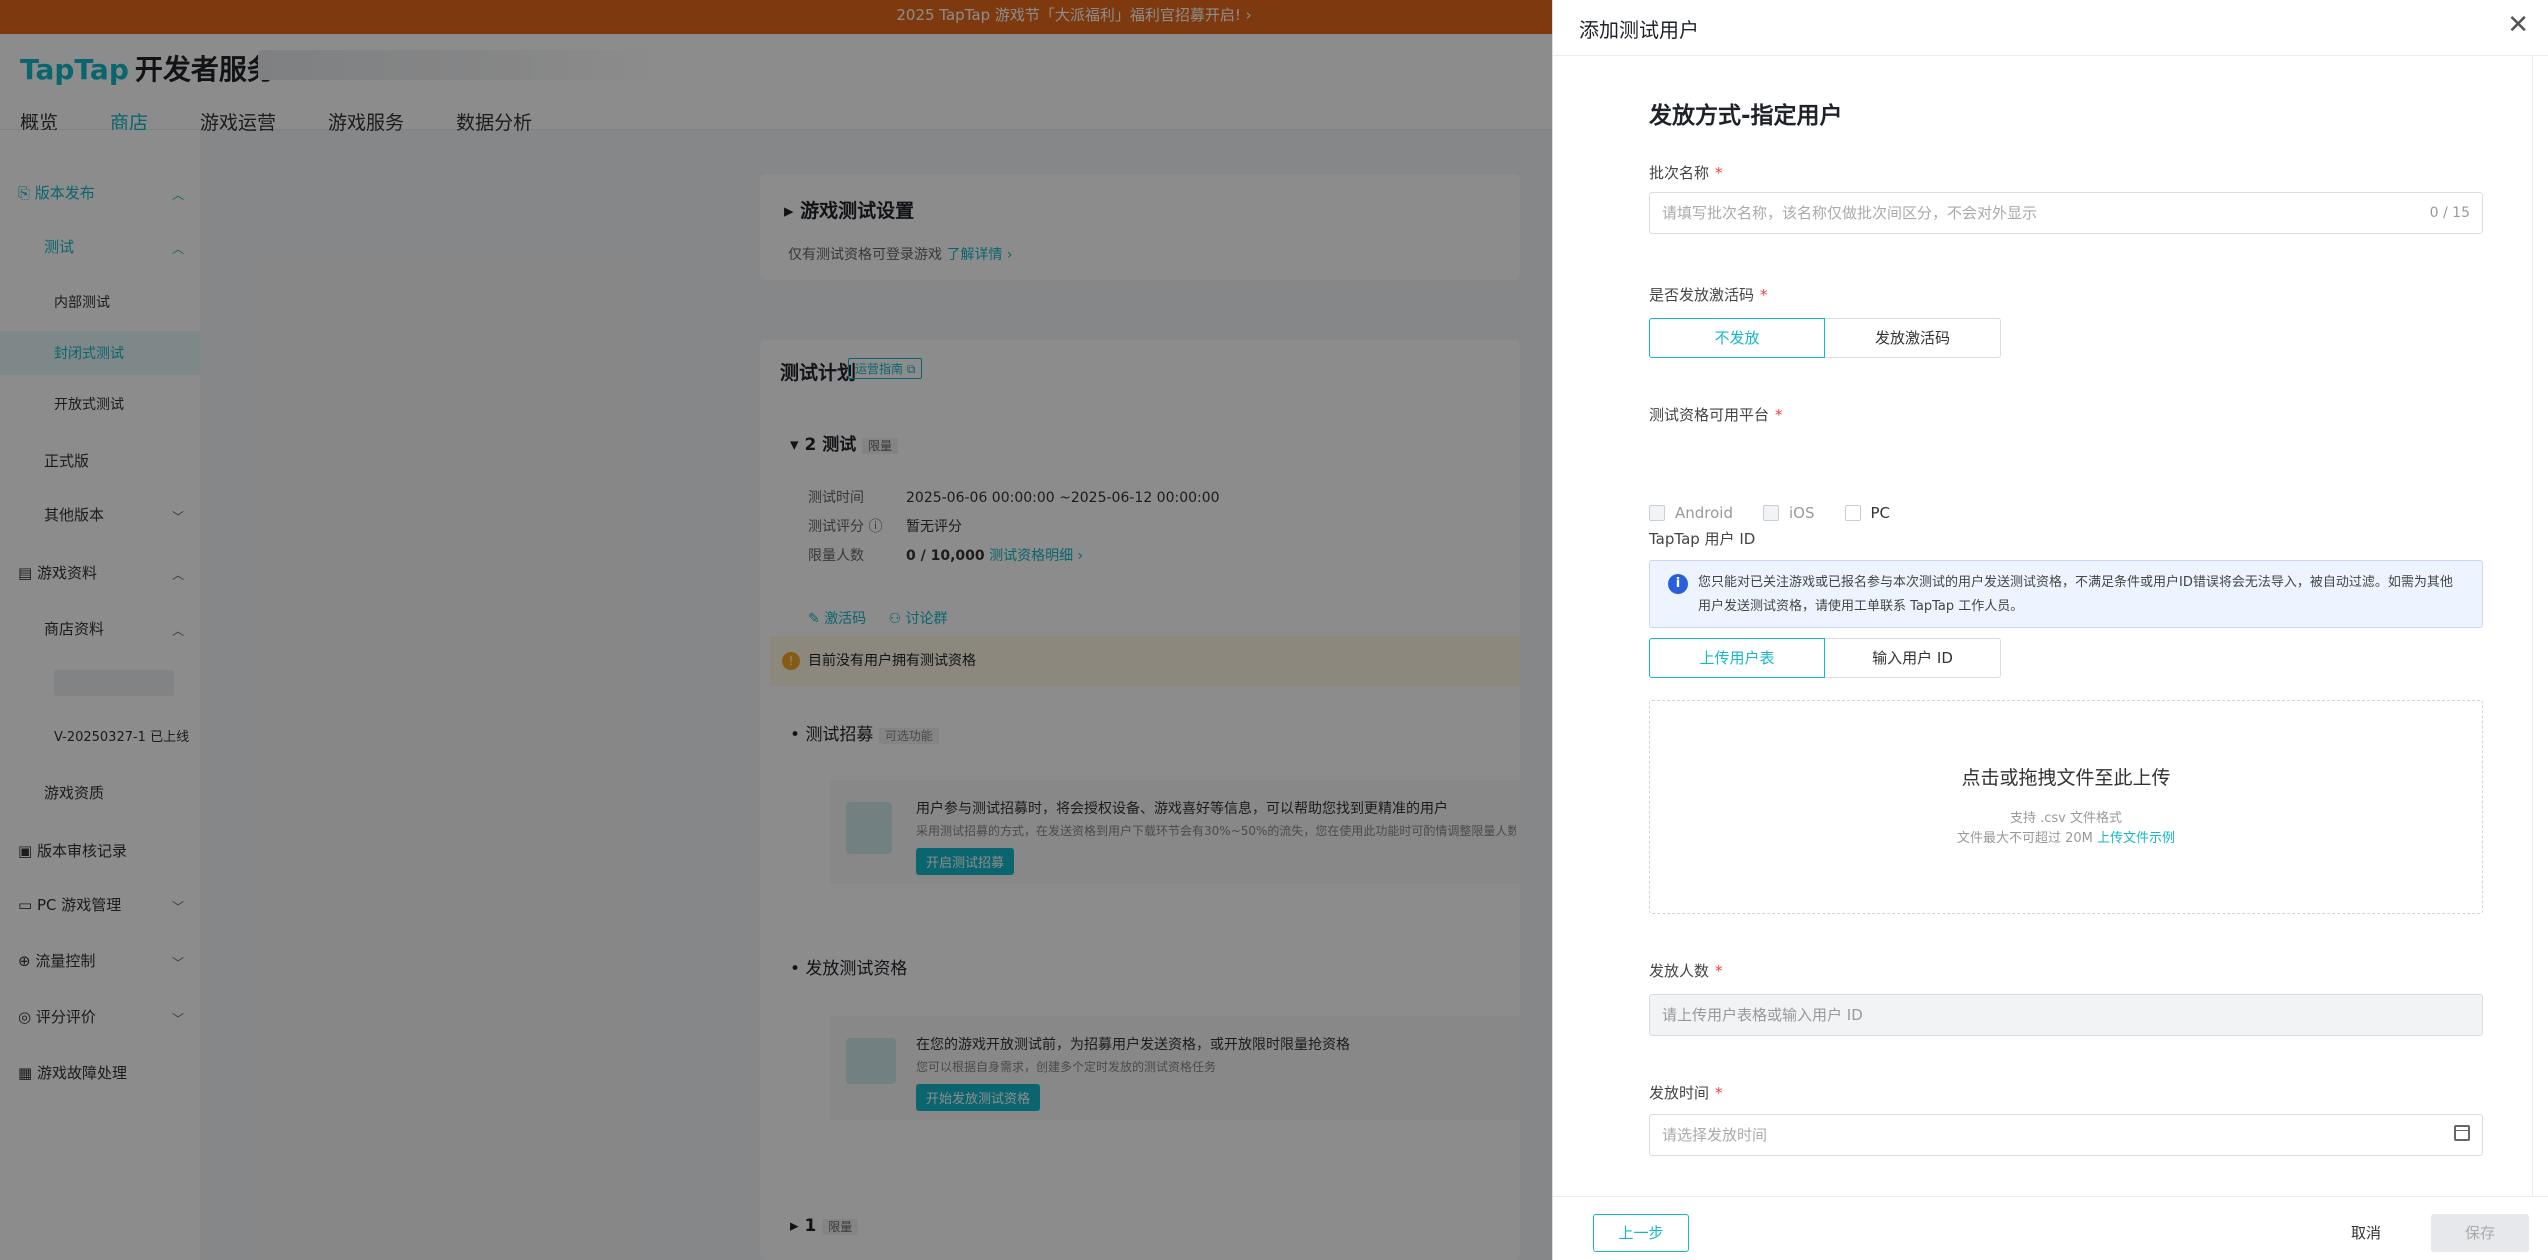 This screenshot has height=1260, width=2548. I want to click on activation-label-text: 是否发放激活码, so click(1702, 295).